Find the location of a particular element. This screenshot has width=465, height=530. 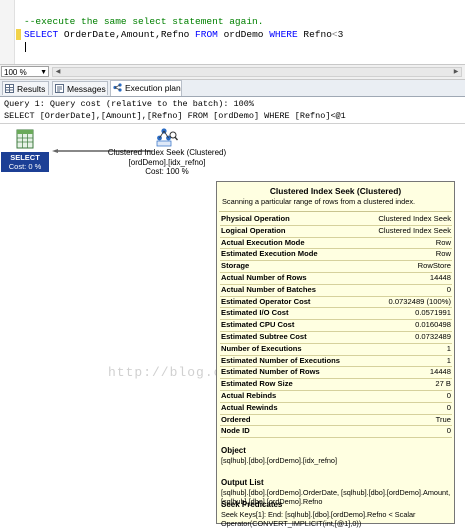

horizontal-scrollbar: ◀ ▶ is located at coordinates (257, 72).